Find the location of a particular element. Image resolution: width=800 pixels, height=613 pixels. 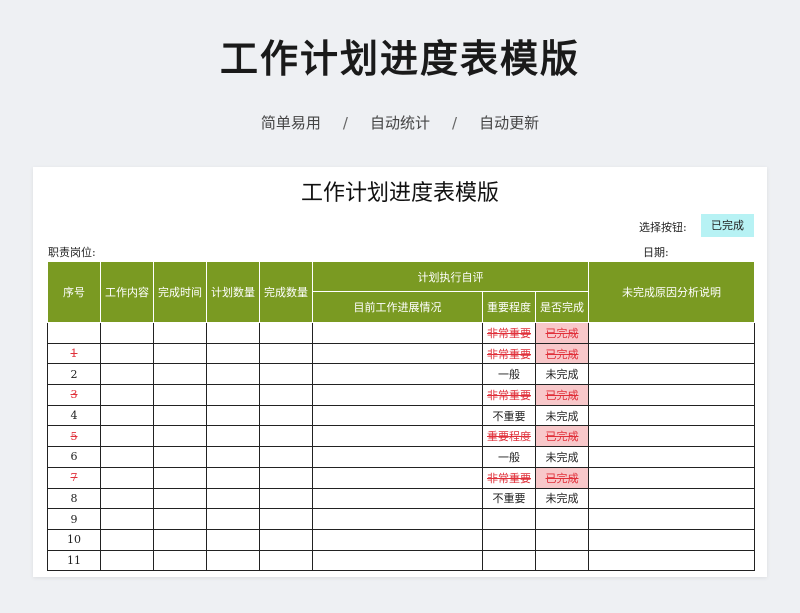

cell-seq: 1 is located at coordinates (74, 353).